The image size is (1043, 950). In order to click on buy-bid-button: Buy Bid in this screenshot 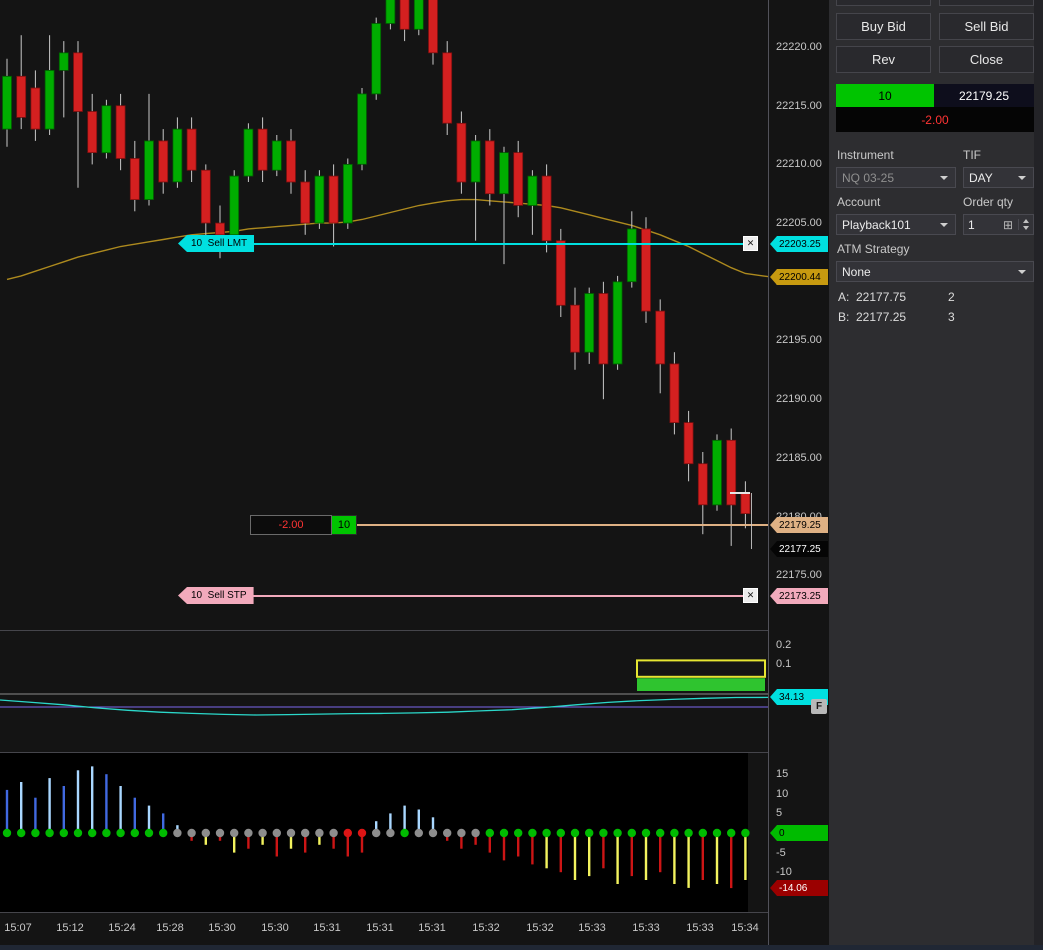, I will do `click(883, 26)`.